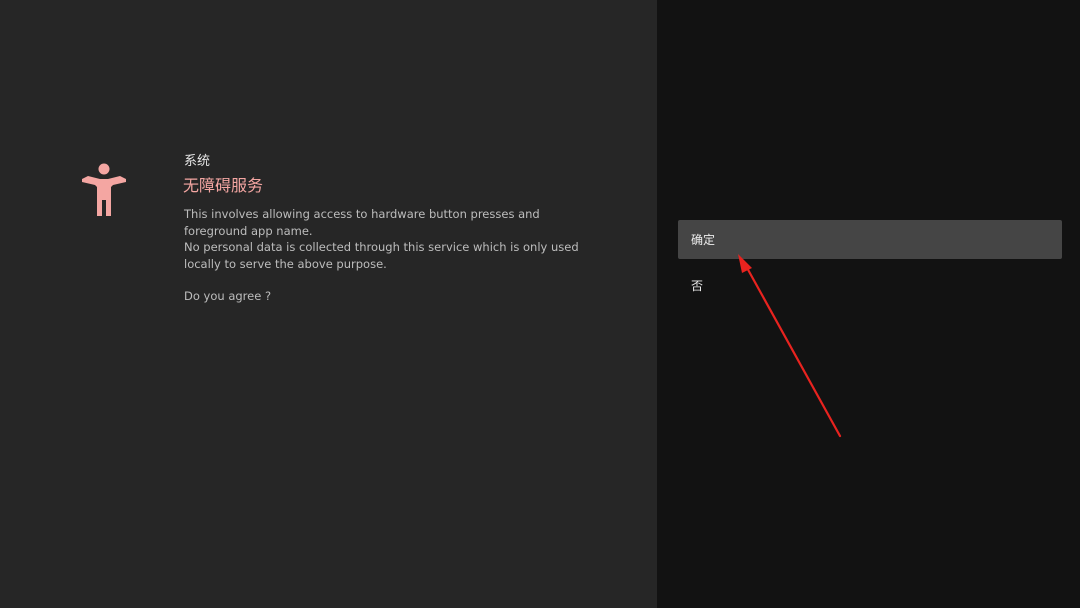 Image resolution: width=1080 pixels, height=608 pixels. I want to click on service-title: 无障碍服务, so click(223, 185).